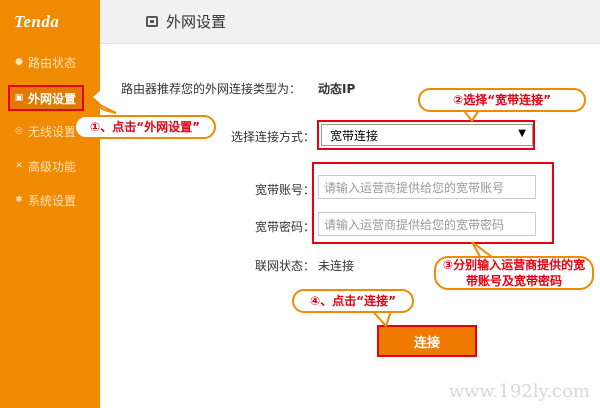 The height and width of the screenshot is (408, 600). What do you see at coordinates (519, 391) in the screenshot?
I see `watermark: www.192ly.com` at bounding box center [519, 391].